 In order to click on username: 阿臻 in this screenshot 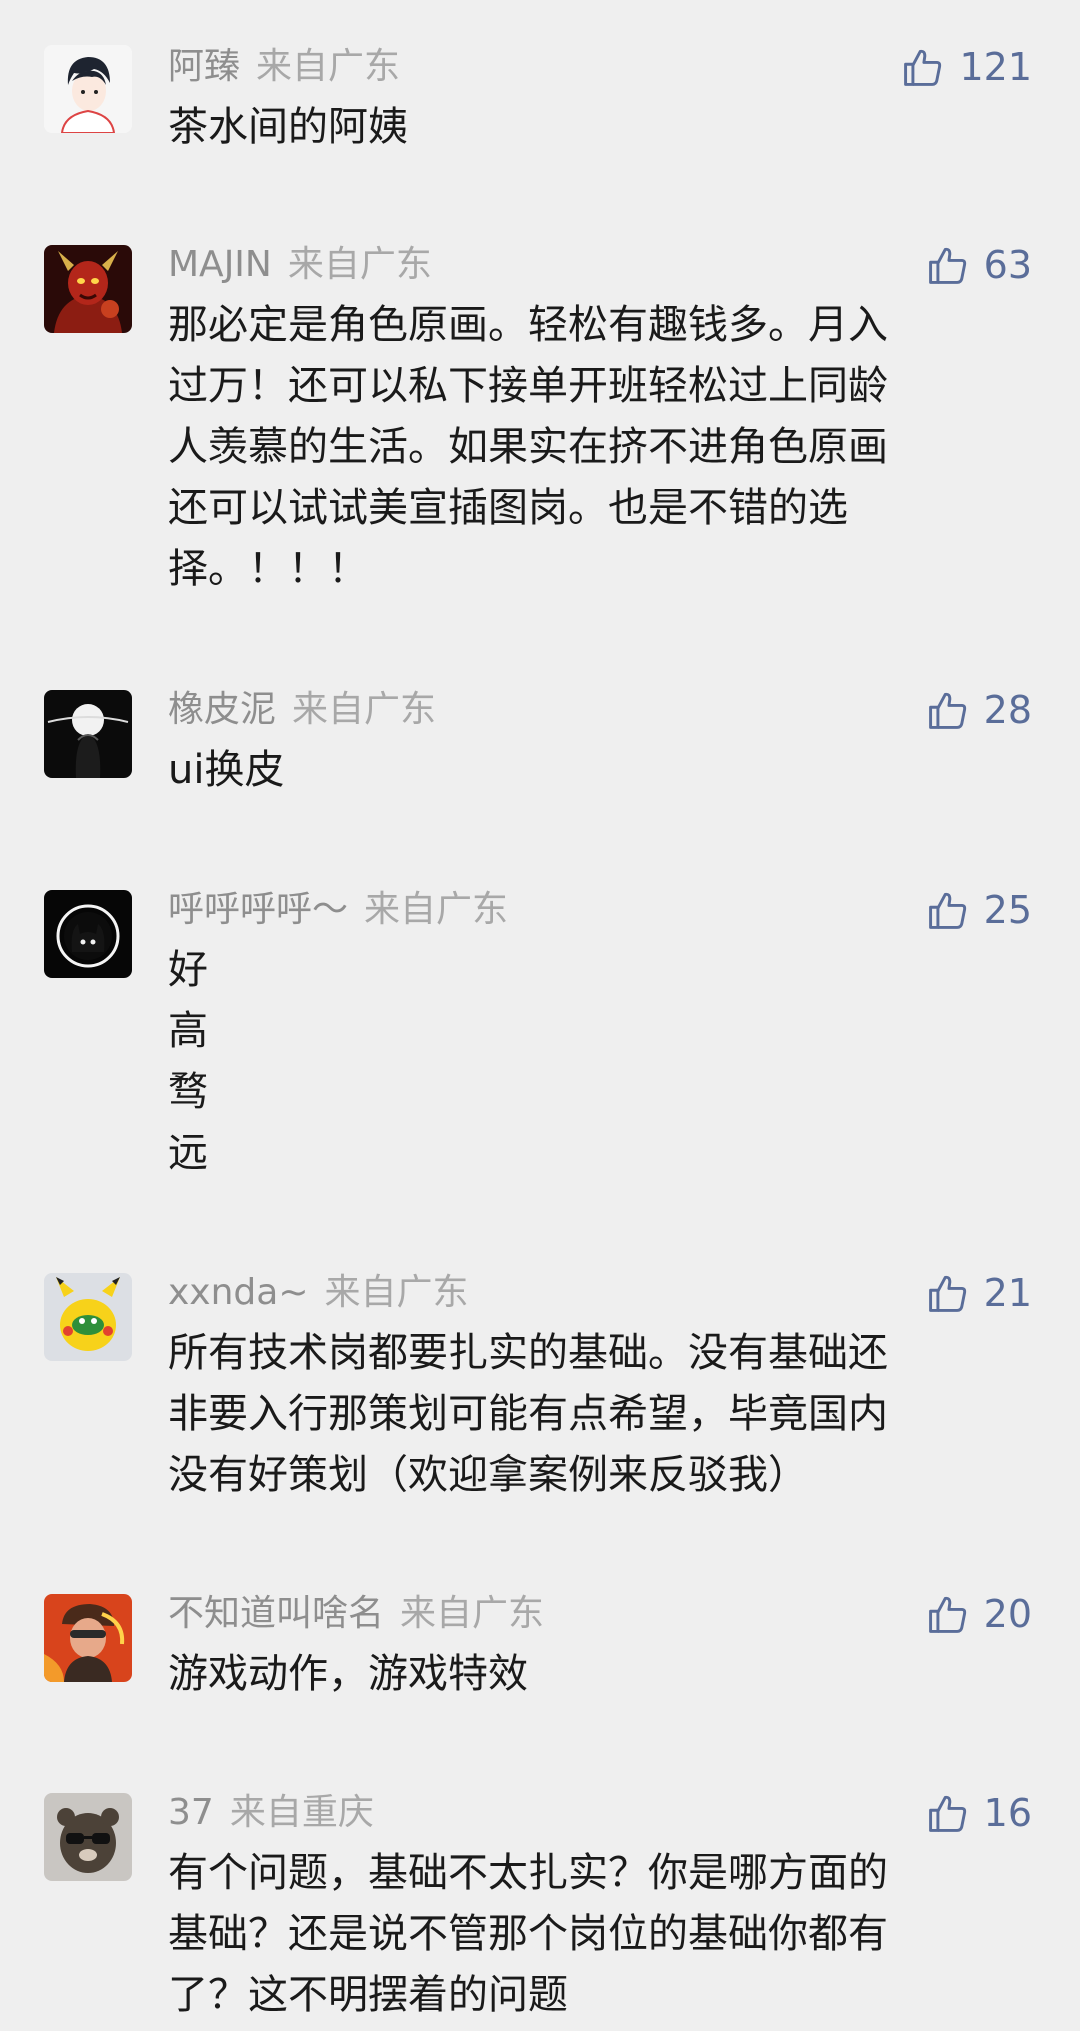, I will do `click(204, 66)`.